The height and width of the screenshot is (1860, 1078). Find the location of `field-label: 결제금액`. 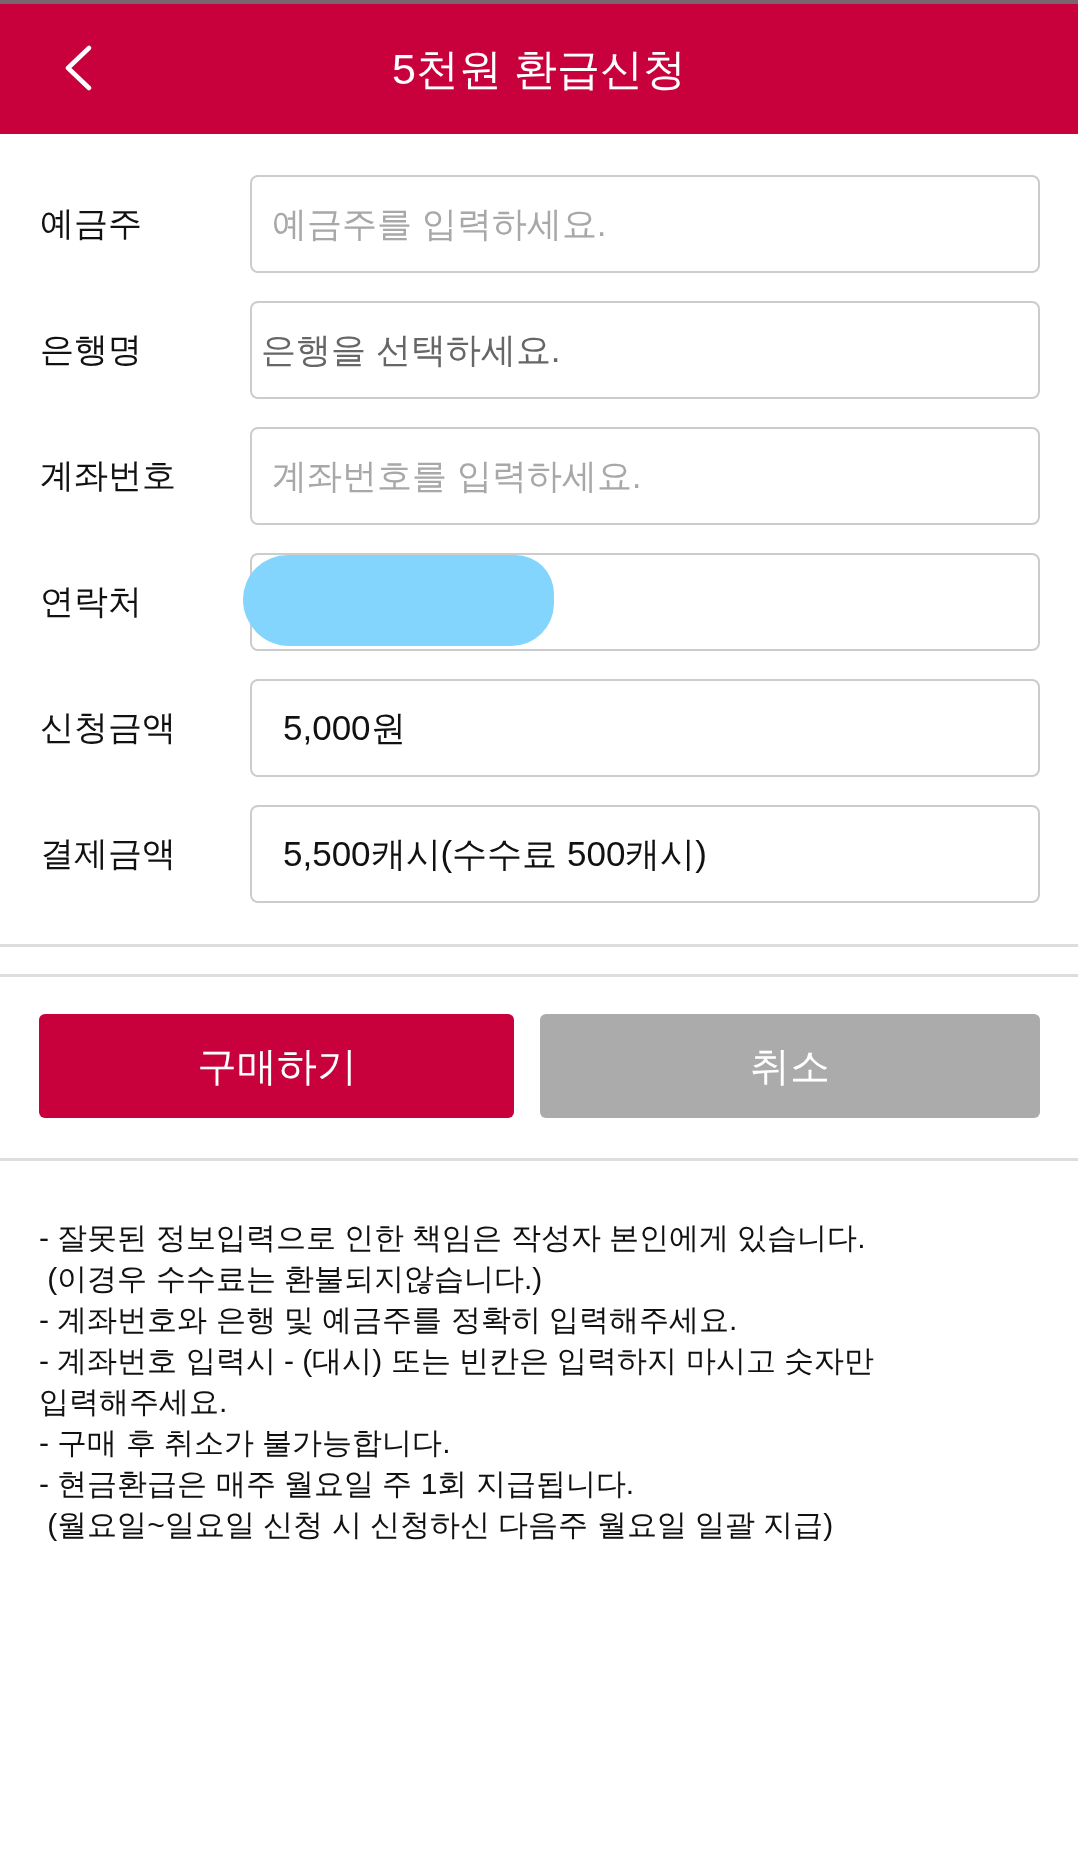

field-label: 결제금액 is located at coordinates (108, 853).